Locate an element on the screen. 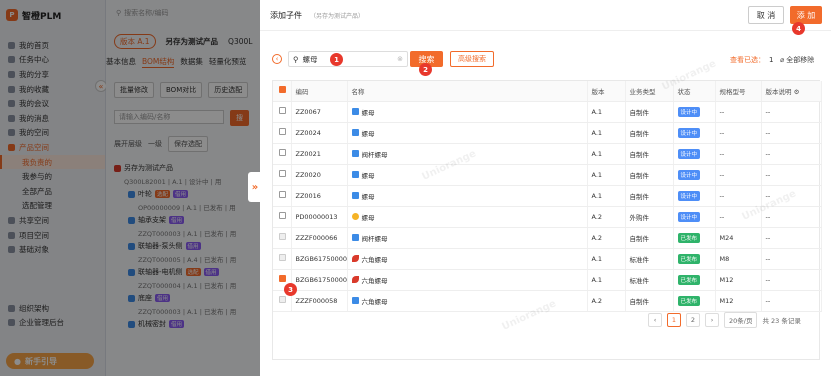  prev-page-icon: ‹ is located at coordinates (655, 320).